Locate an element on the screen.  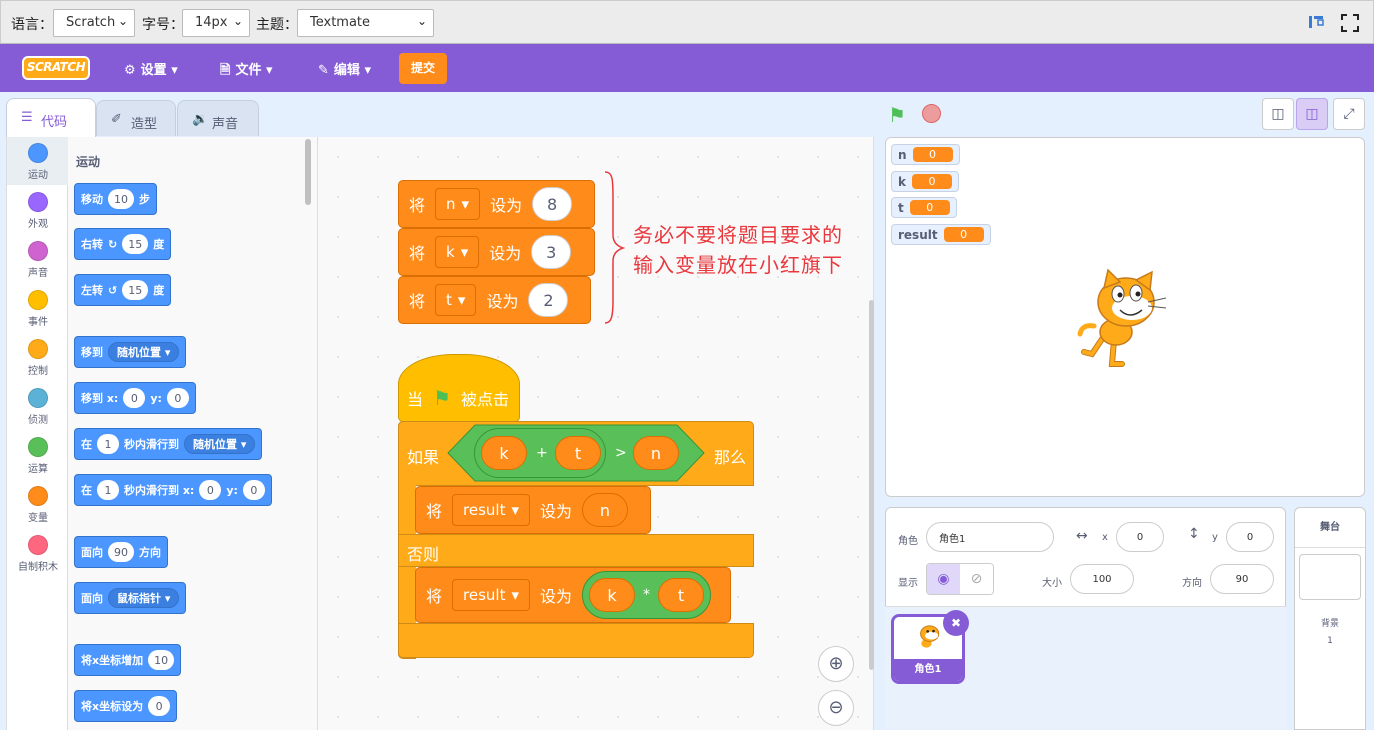
category-sound: 声音 is located at coordinates (38, 259).